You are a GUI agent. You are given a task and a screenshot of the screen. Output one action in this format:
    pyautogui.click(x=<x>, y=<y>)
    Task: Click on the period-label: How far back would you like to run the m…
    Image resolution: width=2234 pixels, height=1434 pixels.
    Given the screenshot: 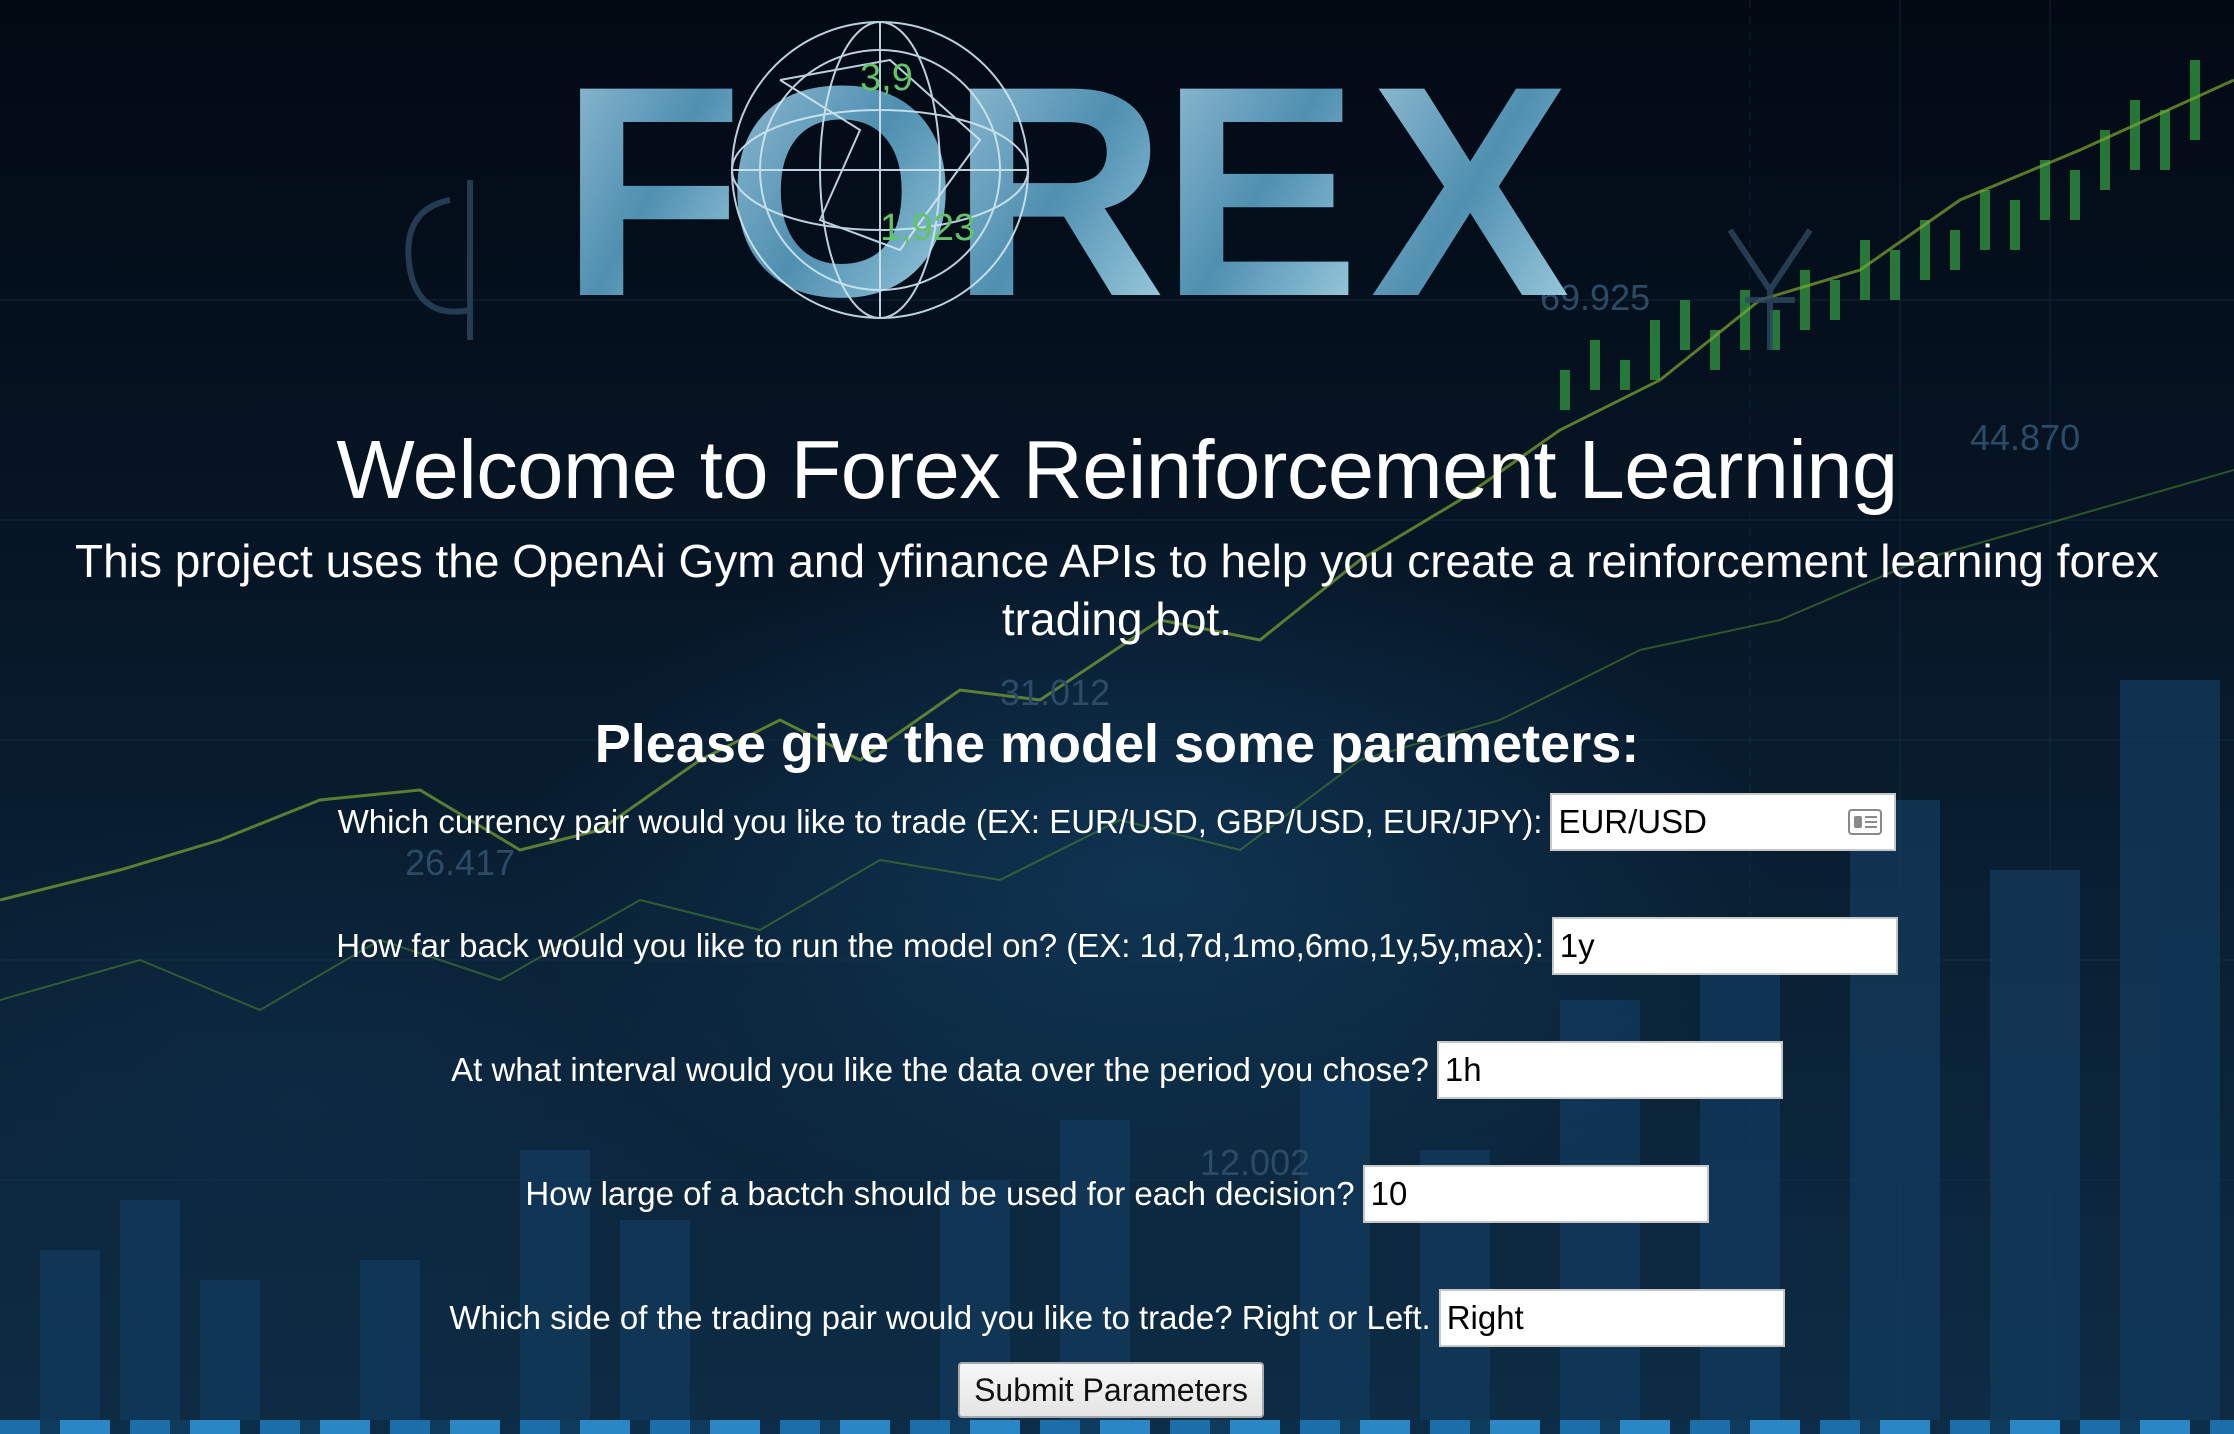 What is the action you would take?
    pyautogui.click(x=940, y=945)
    